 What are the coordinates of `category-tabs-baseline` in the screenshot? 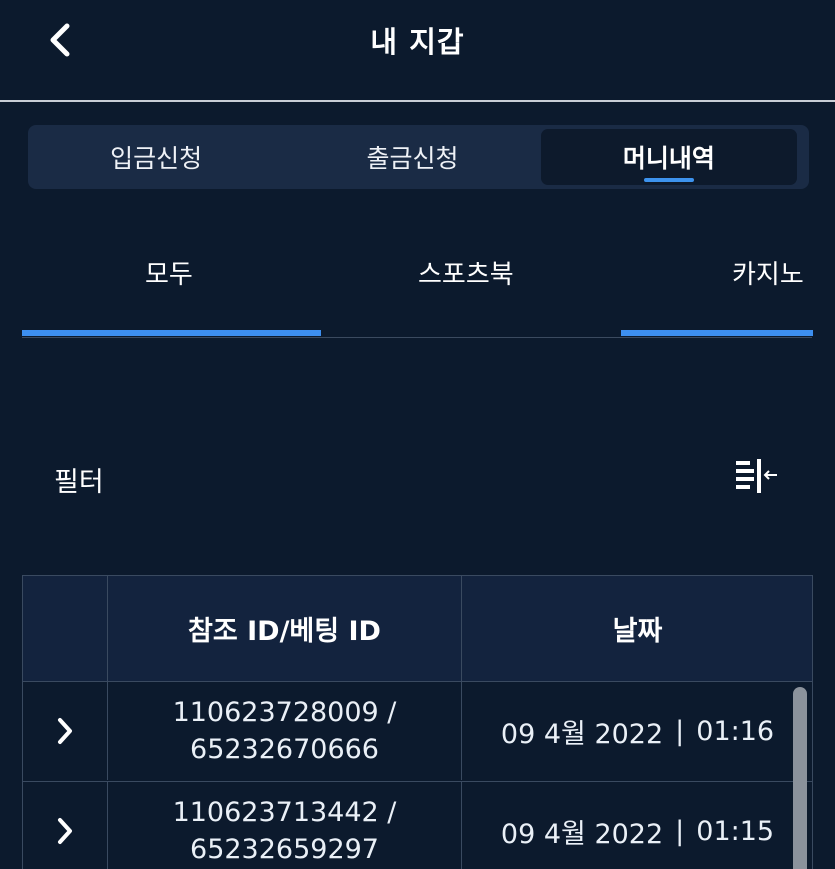 It's located at (417, 337).